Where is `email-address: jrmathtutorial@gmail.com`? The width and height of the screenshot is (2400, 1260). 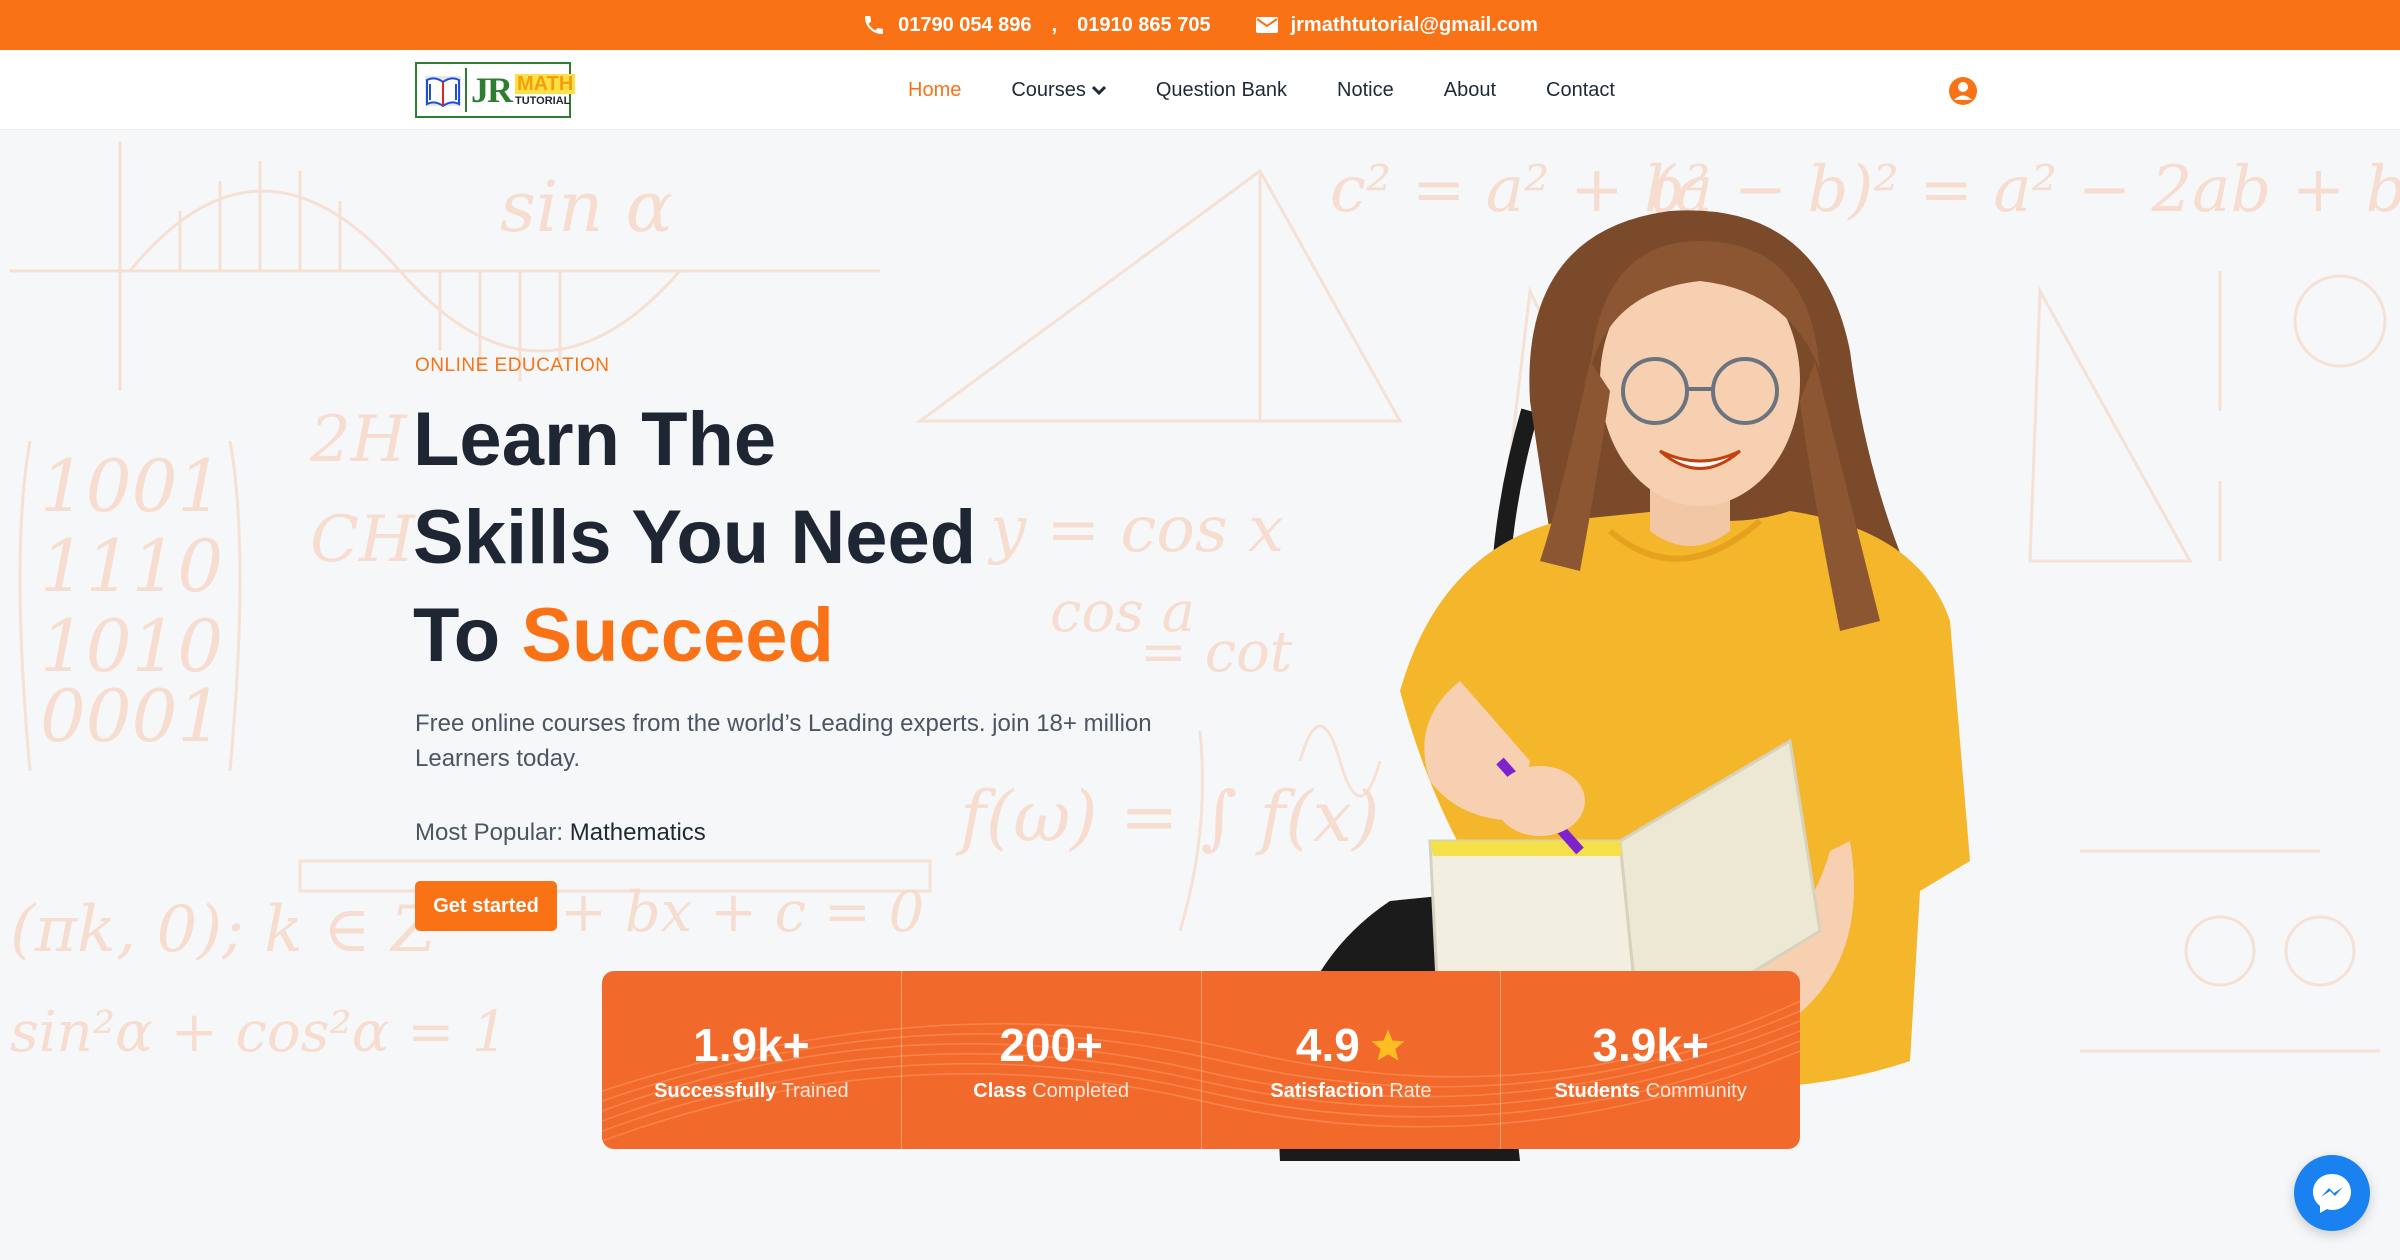
email-address: jrmathtutorial@gmail.com is located at coordinates (1414, 25).